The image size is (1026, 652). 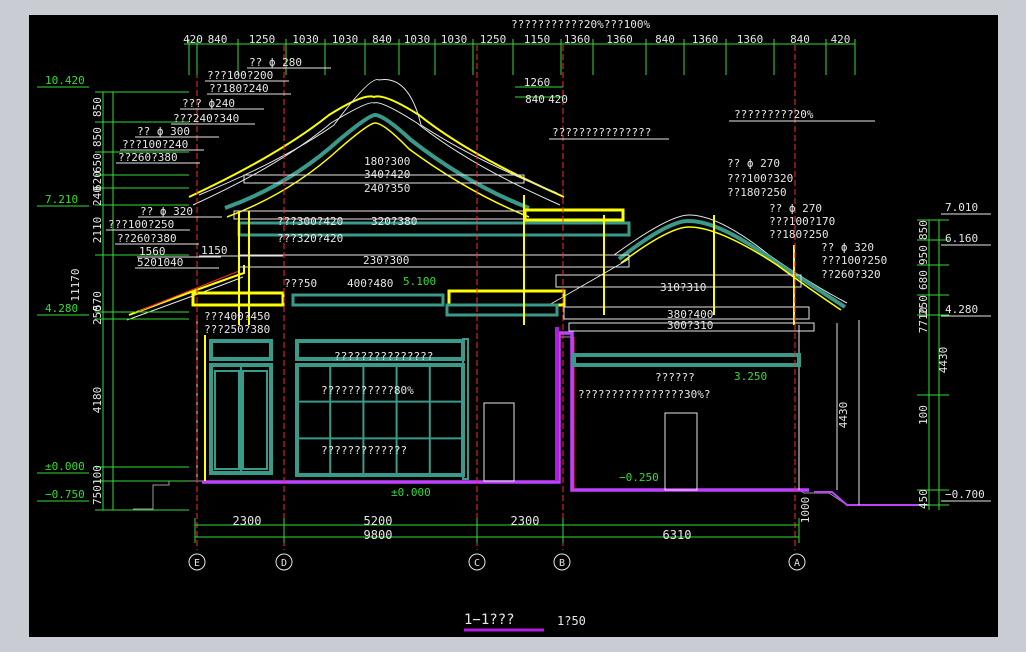 I want to click on elev-right-2: 4.280, so click(x=961, y=309).